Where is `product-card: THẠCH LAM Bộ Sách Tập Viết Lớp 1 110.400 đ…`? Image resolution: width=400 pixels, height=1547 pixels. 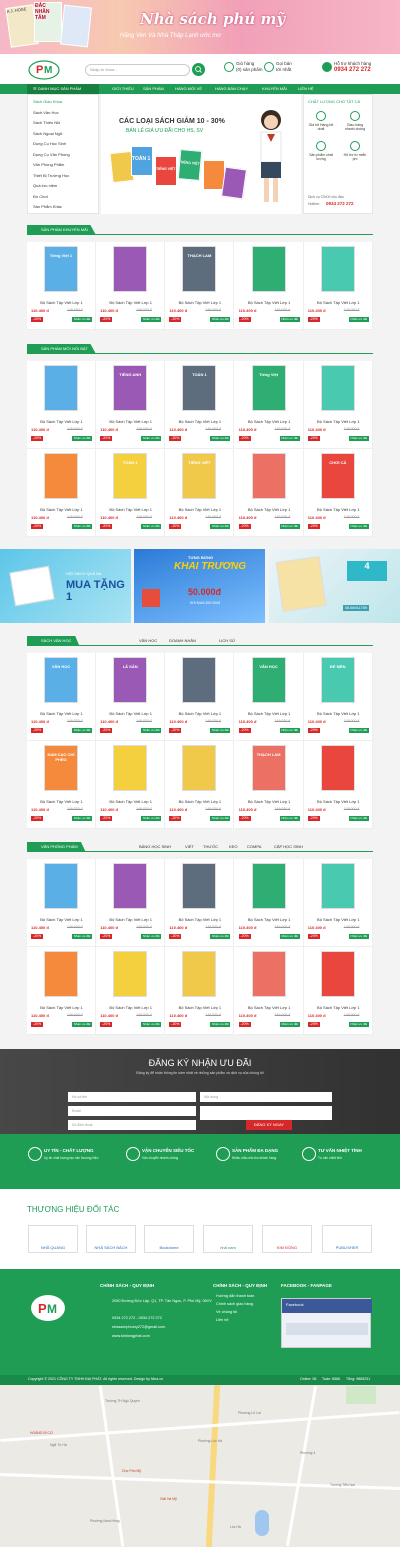
product-card: THẠCH LAM Bộ Sách Tập Viết Lớp 1 110.400 đ… is located at coordinates (269, 785).